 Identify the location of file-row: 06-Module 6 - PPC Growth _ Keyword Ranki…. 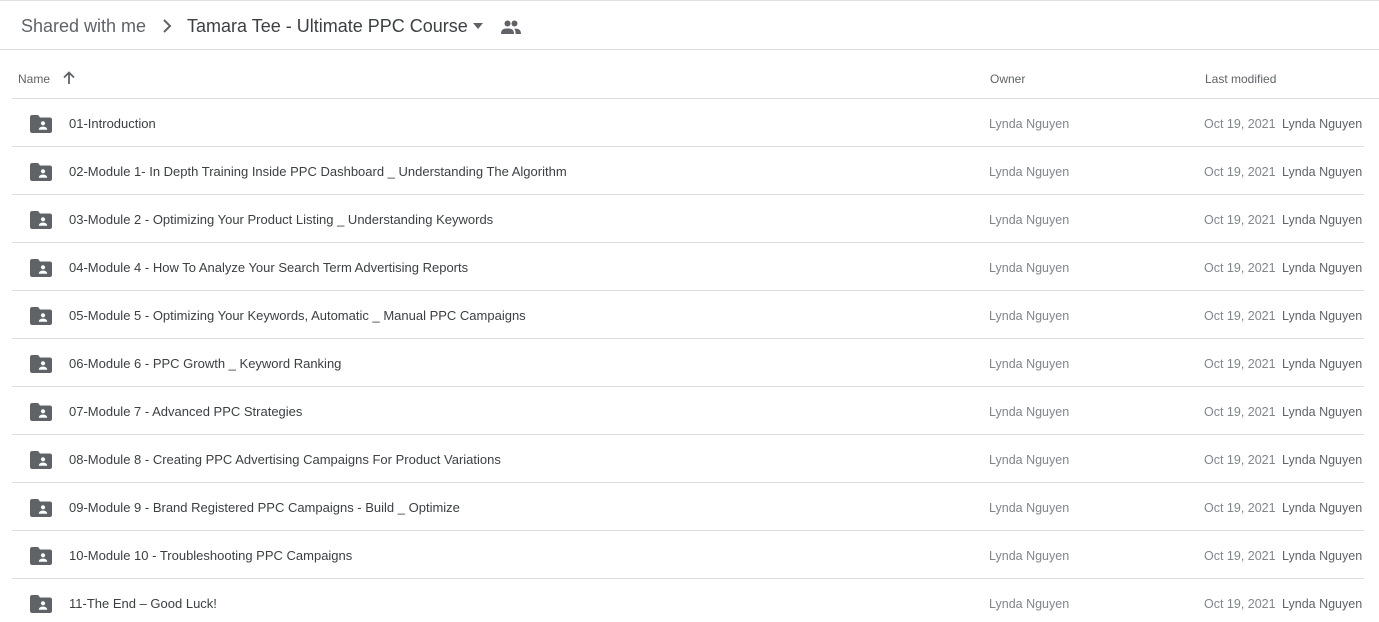
(688, 363).